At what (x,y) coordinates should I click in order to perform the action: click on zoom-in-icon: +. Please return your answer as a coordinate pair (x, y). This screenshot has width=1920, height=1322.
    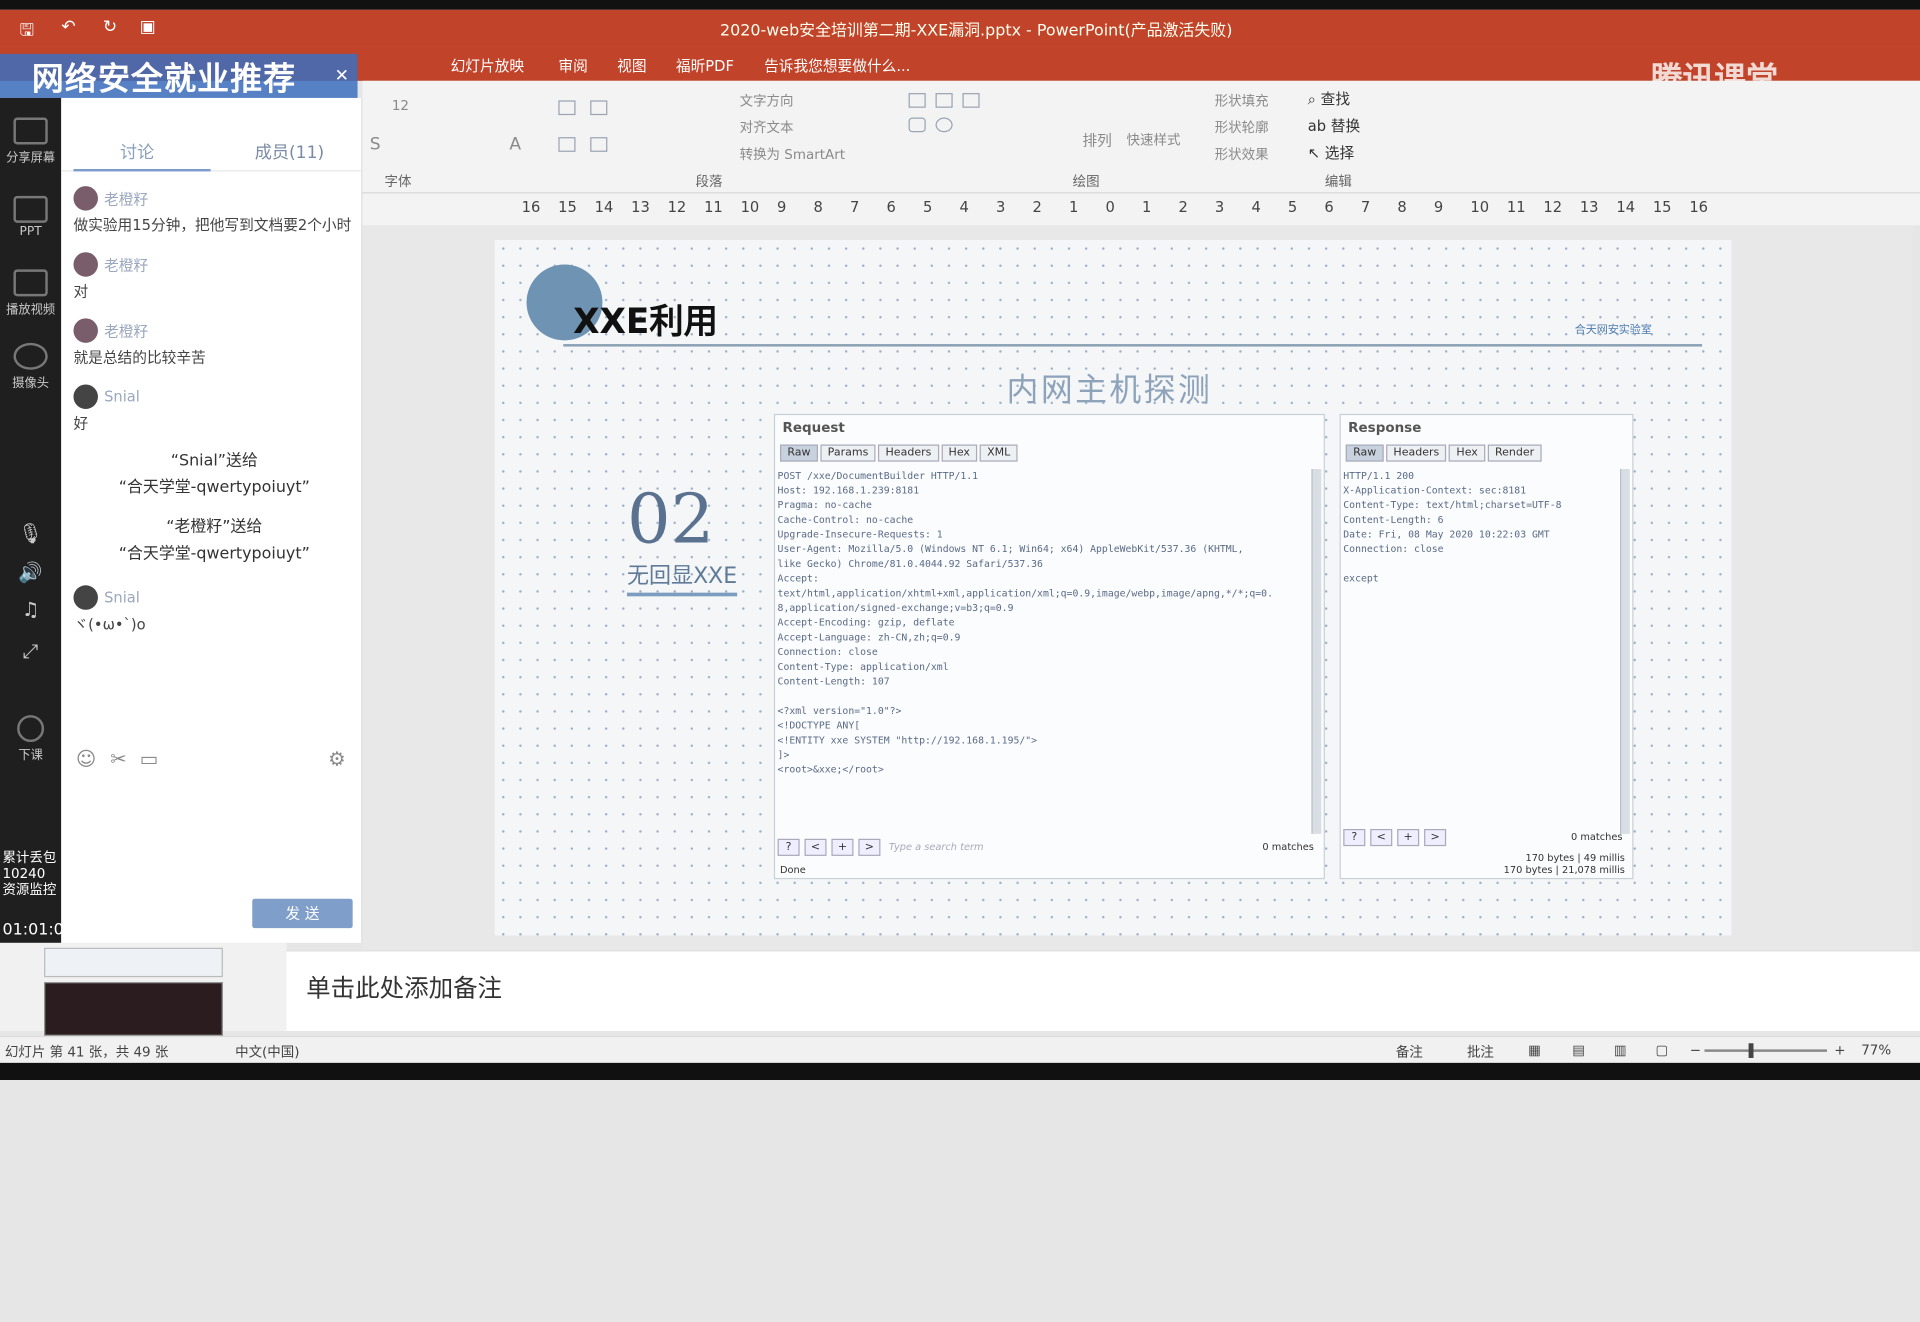
    Looking at the image, I should click on (1839, 1050).